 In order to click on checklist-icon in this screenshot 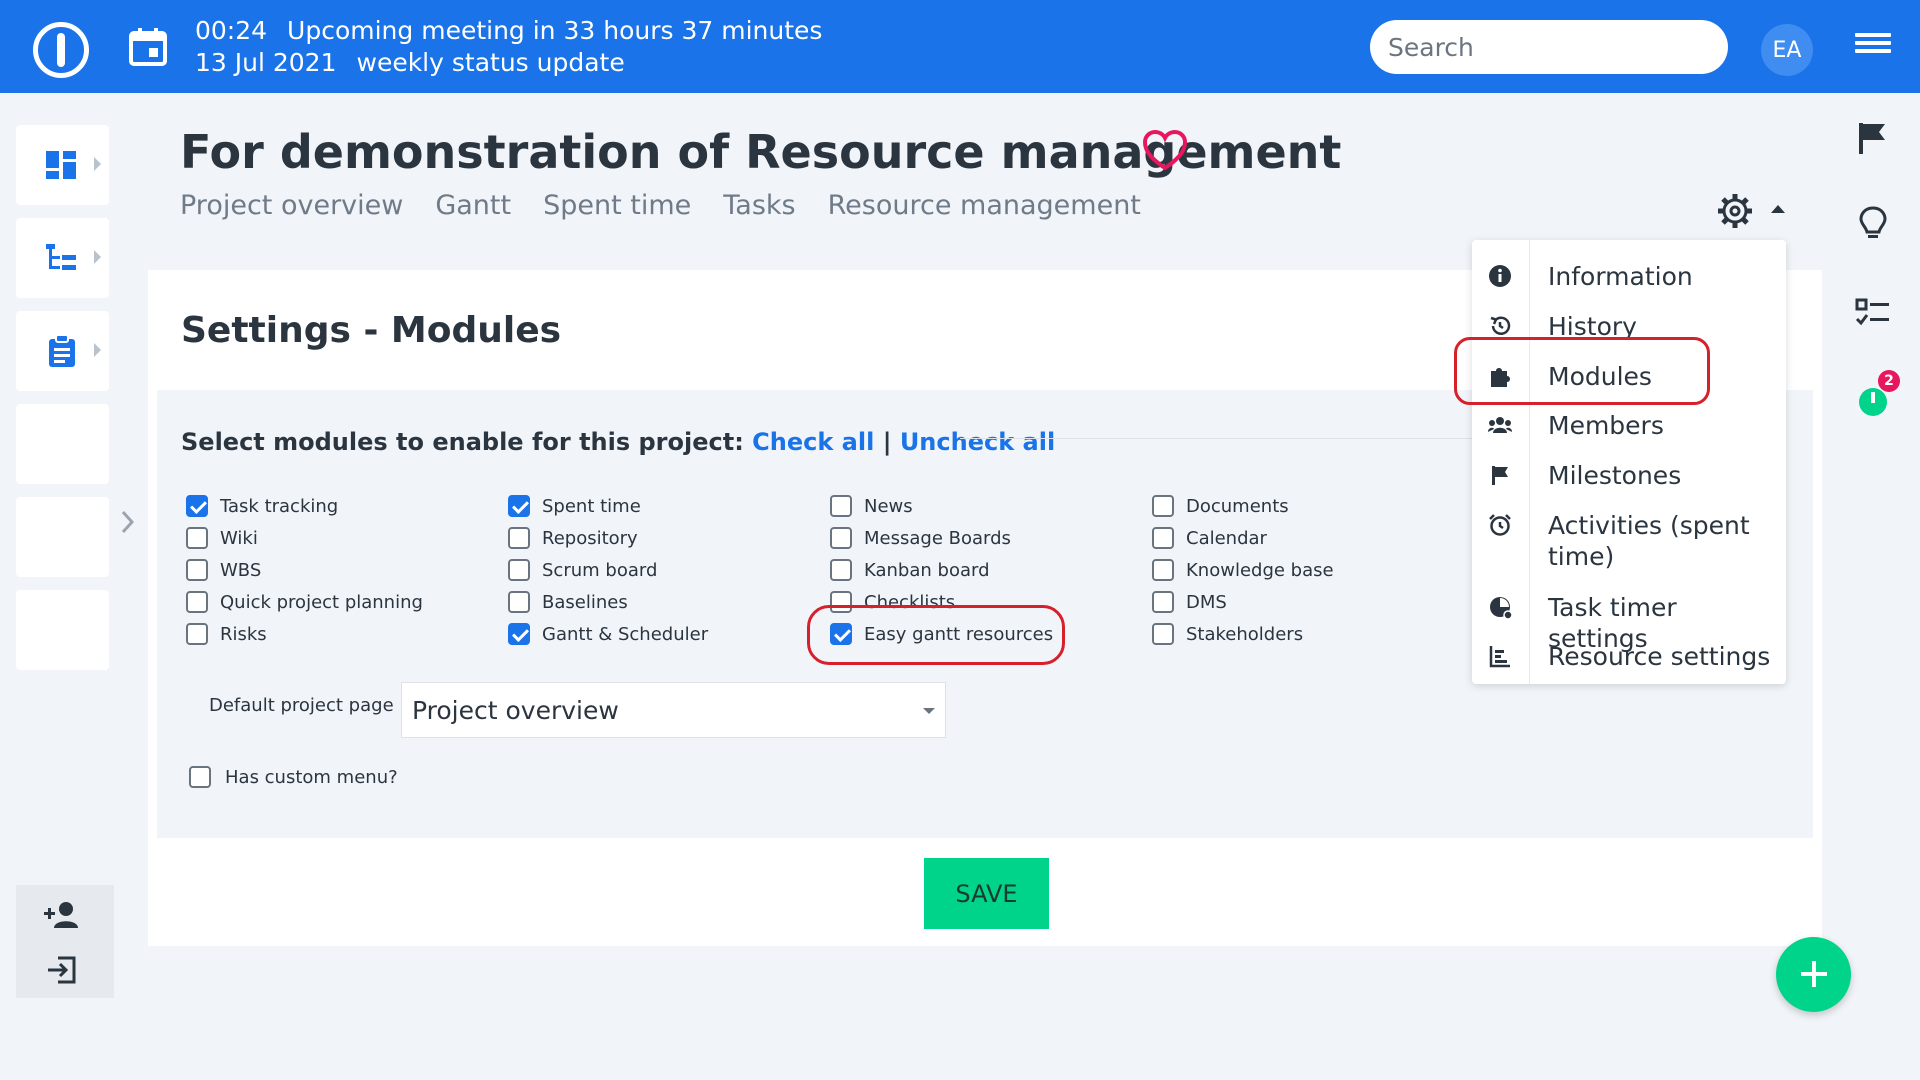, I will do `click(1873, 313)`.